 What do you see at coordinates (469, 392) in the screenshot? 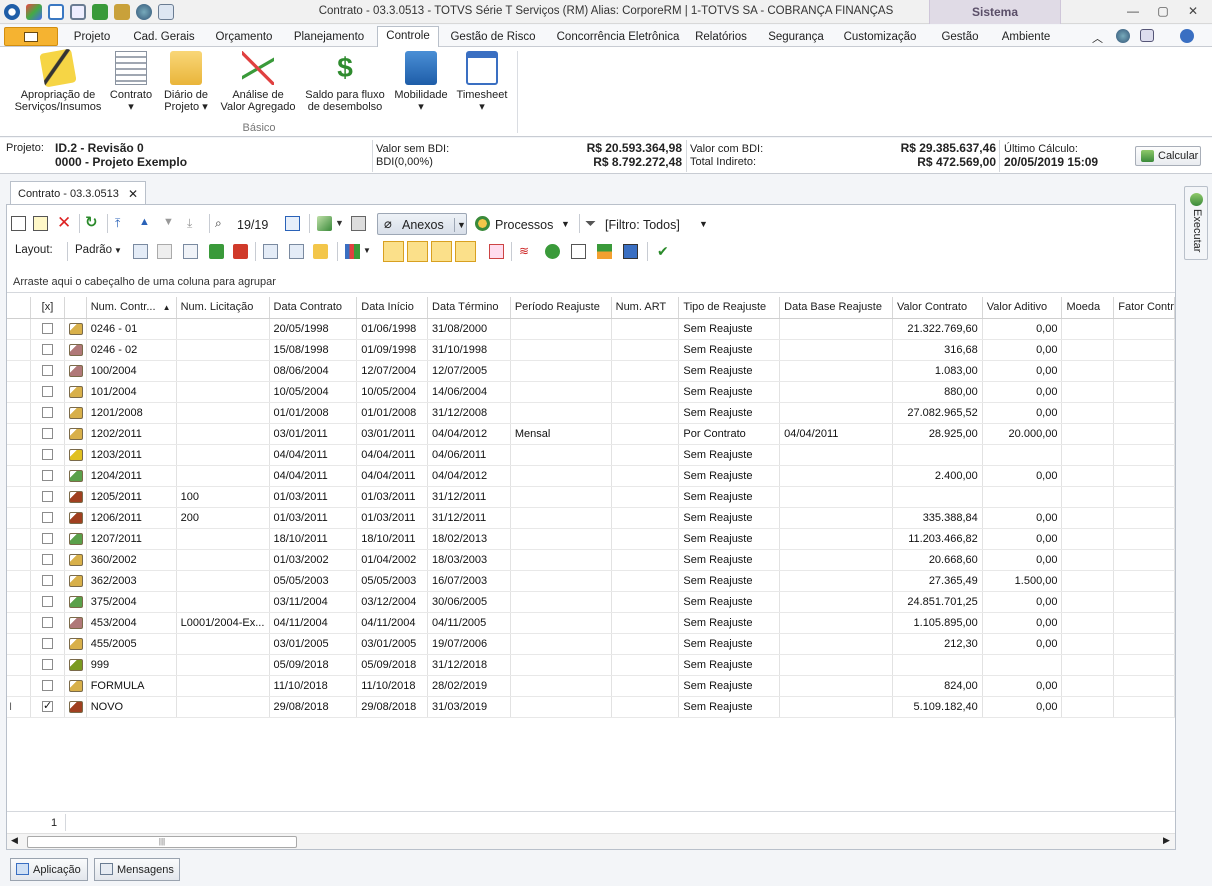
I see `cell-data-termino: 14/06/2004` at bounding box center [469, 392].